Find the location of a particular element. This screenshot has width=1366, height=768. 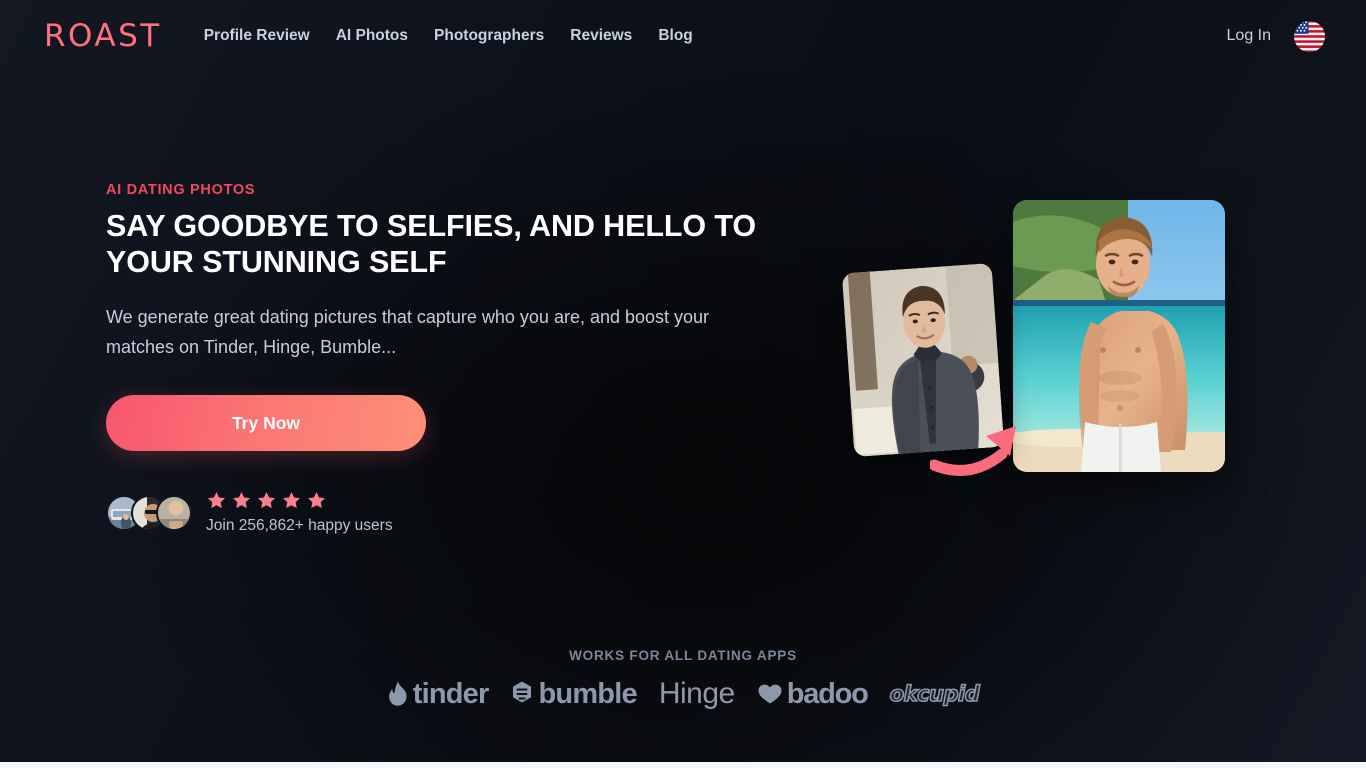

brand-tinder: tinder is located at coordinates (438, 693).